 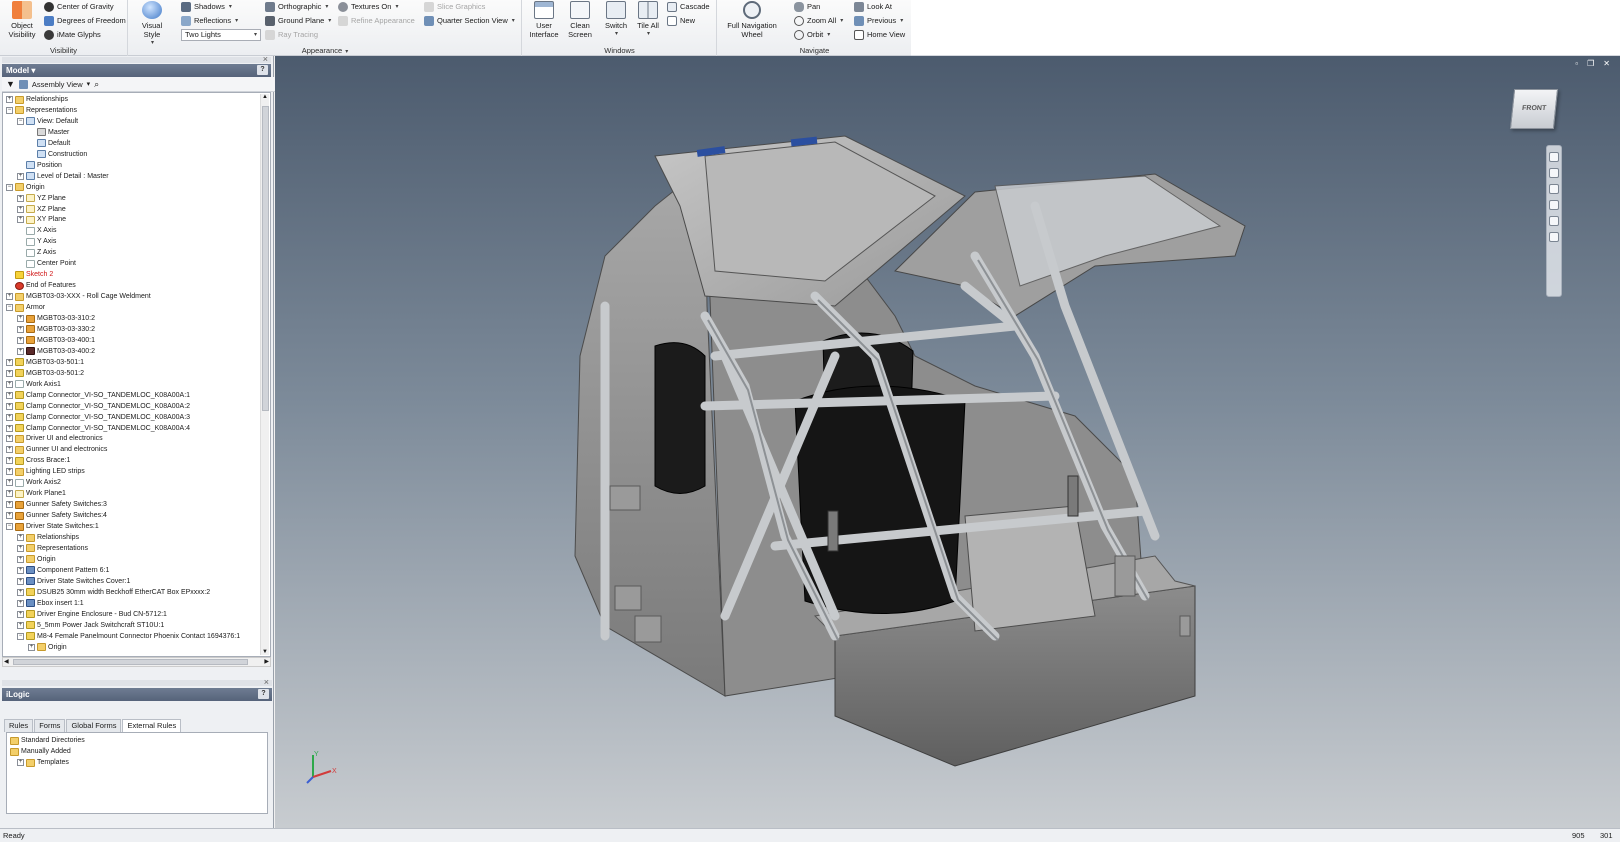 What do you see at coordinates (45, 362) in the screenshot?
I see `tree-item: + MGBT03-03-501:1` at bounding box center [45, 362].